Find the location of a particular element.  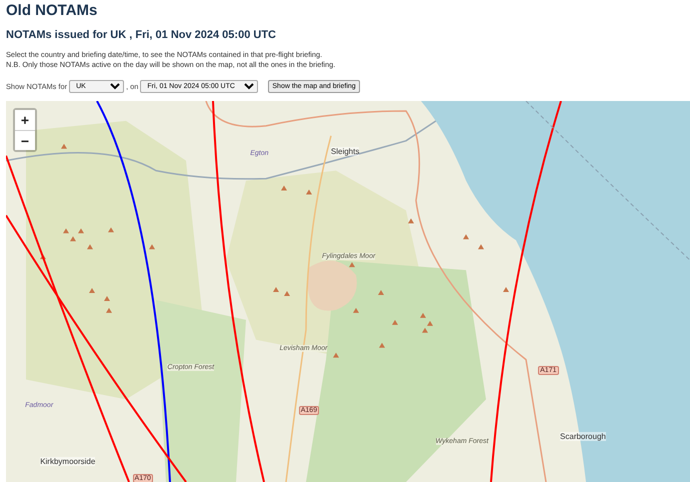

zoom-in-button: + is located at coordinates (25, 120).